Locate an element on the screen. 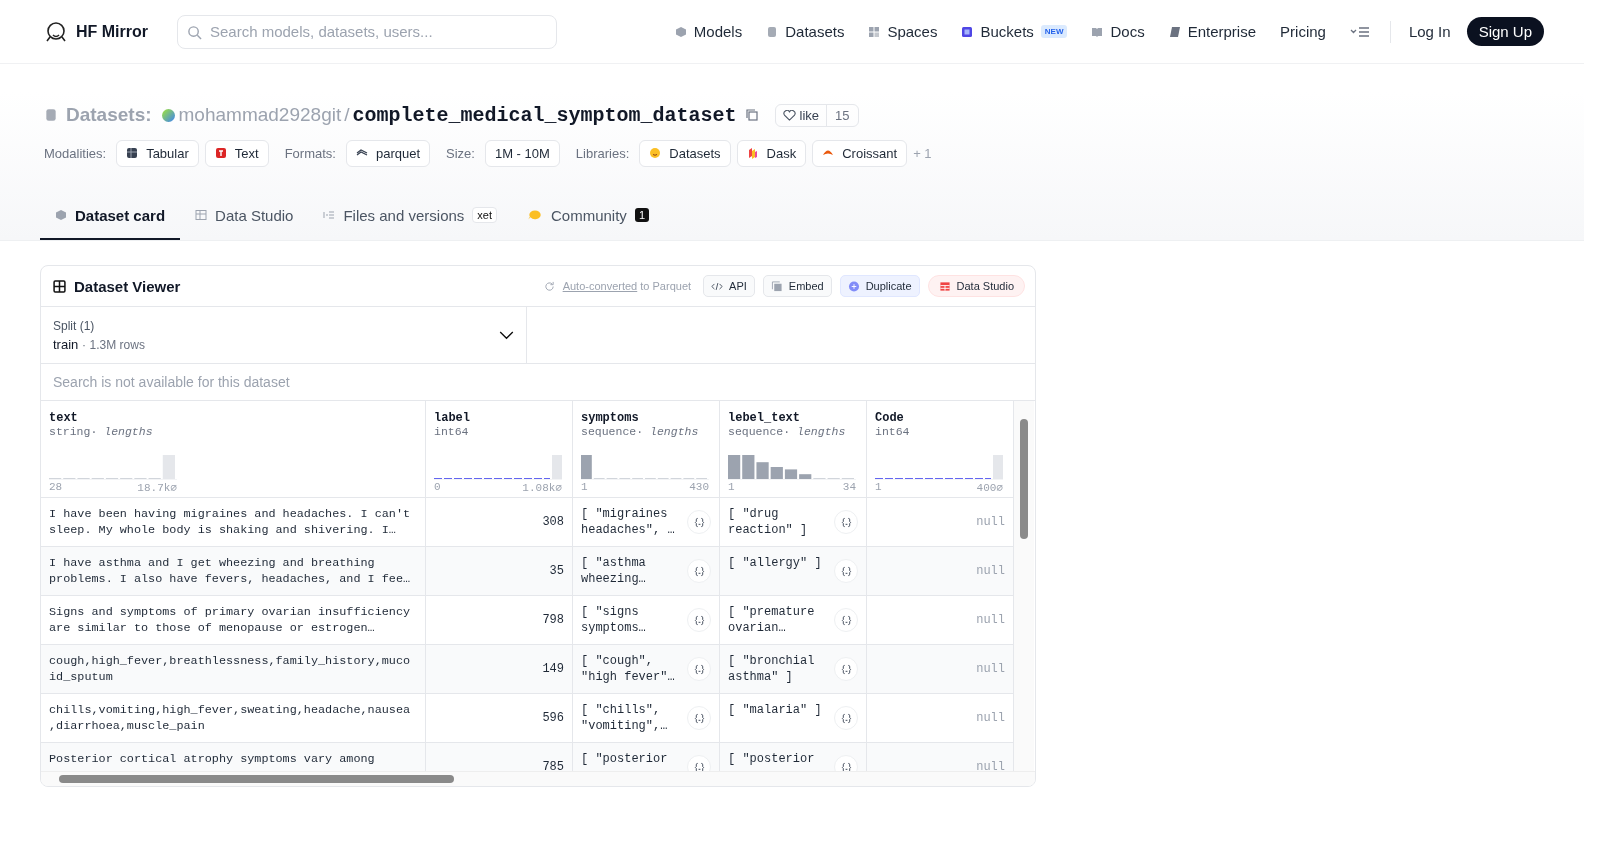 Image resolution: width=1600 pixels, height=861 pixels. tag-group-label: Libraries: is located at coordinates (602, 153).